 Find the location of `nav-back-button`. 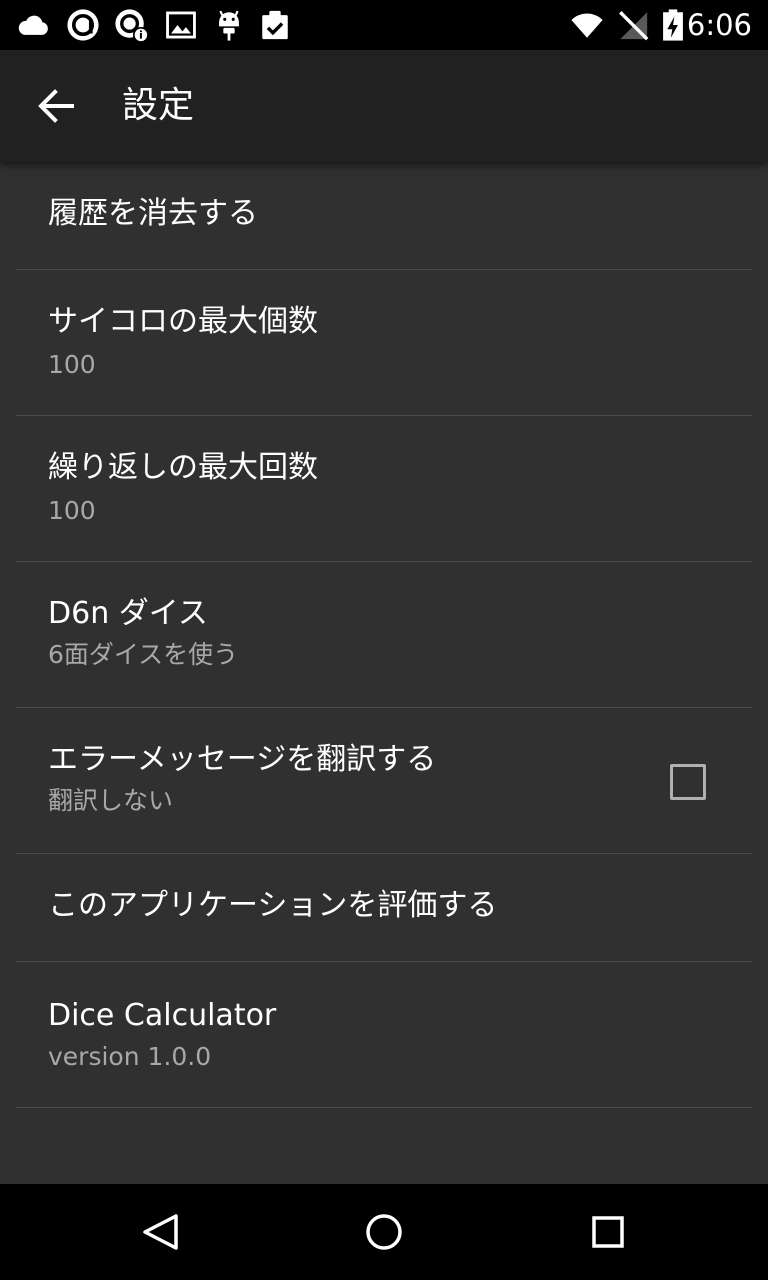

nav-back-button is located at coordinates (160, 1232).